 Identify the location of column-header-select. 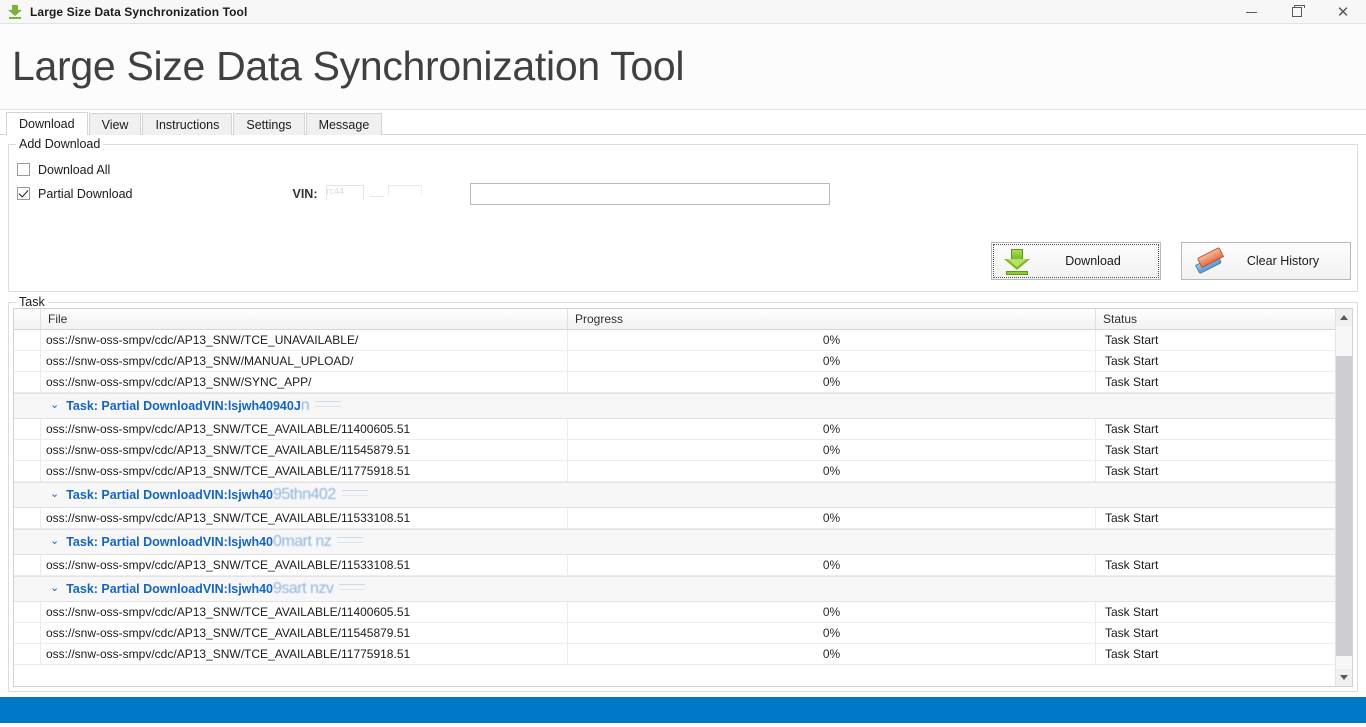
(27, 319).